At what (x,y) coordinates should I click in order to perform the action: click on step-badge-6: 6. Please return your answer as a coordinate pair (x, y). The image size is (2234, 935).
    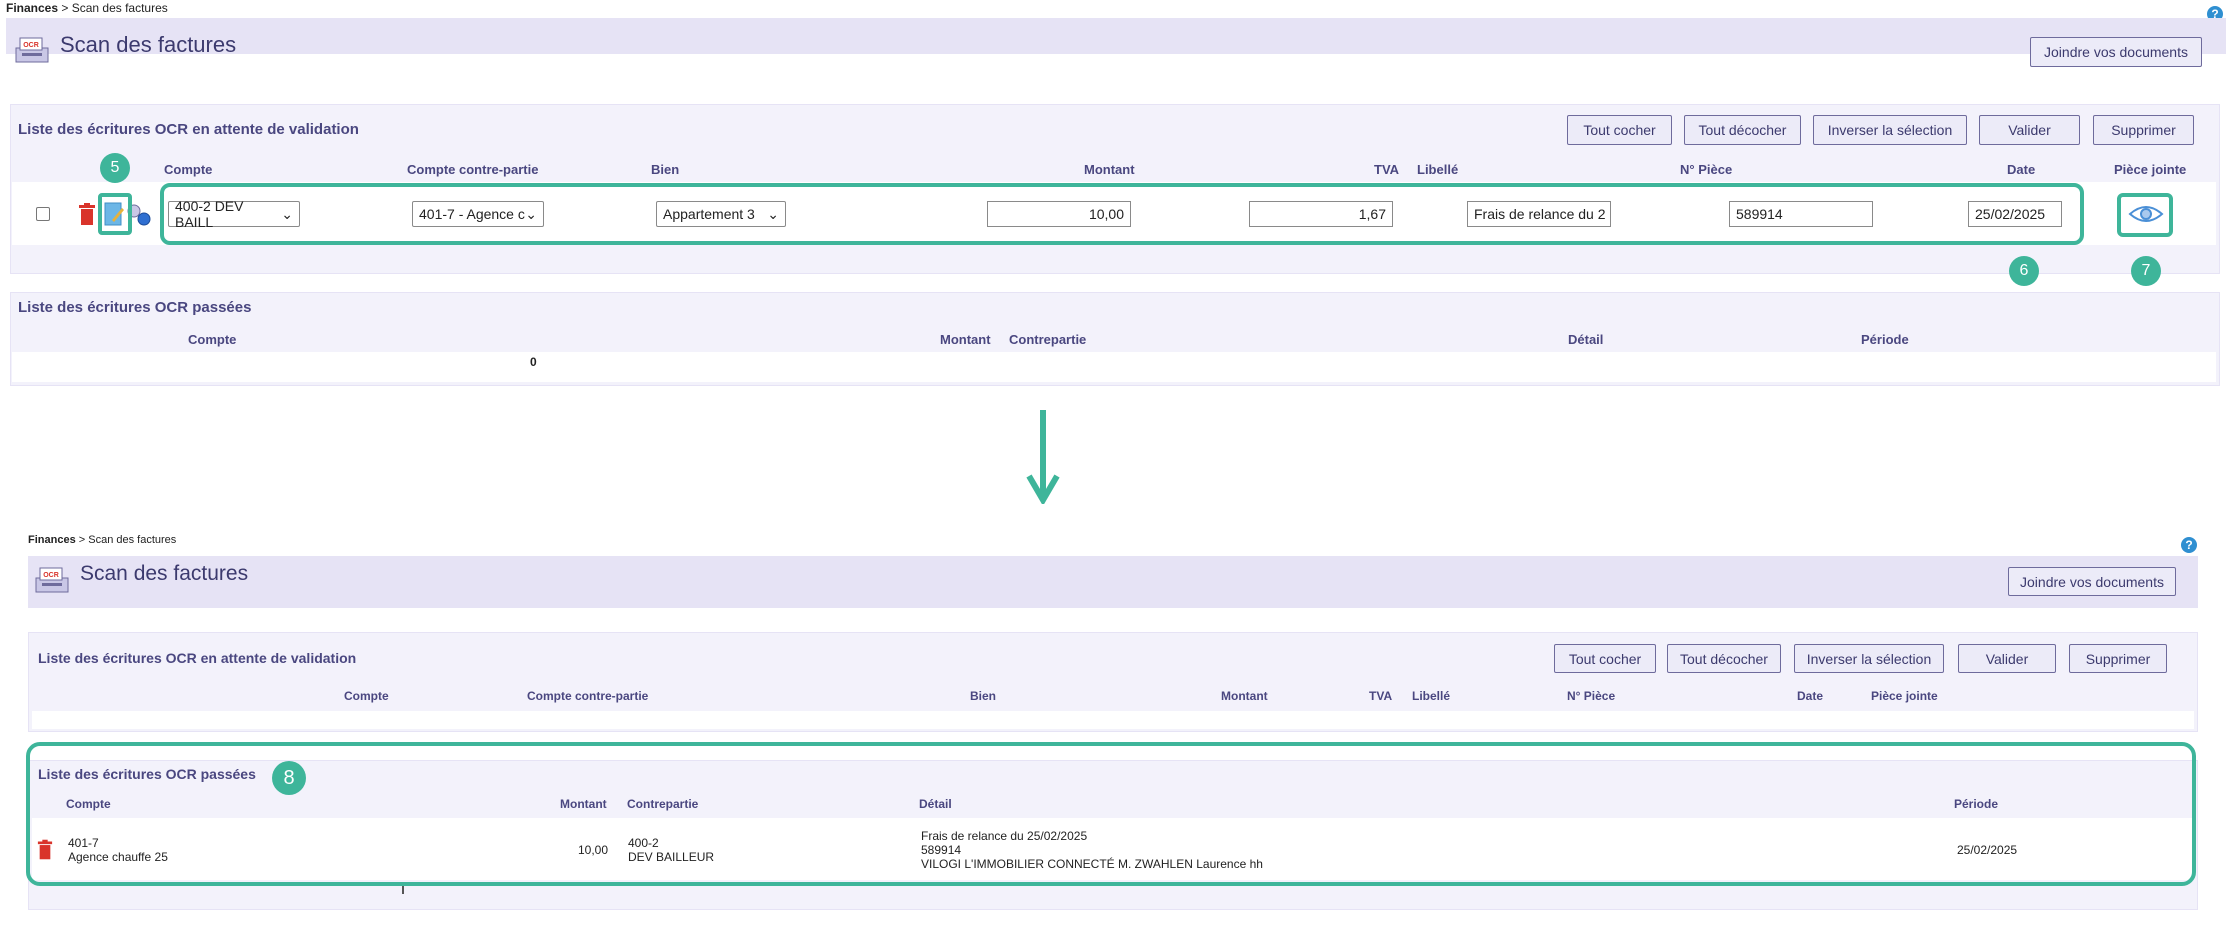
    Looking at the image, I should click on (2024, 271).